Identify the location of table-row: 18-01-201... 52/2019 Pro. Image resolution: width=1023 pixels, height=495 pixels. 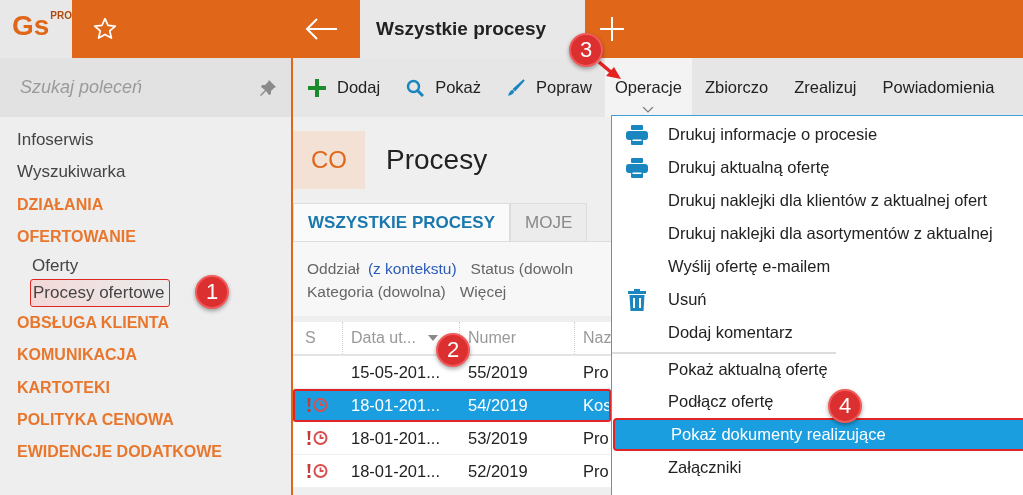
(452, 471).